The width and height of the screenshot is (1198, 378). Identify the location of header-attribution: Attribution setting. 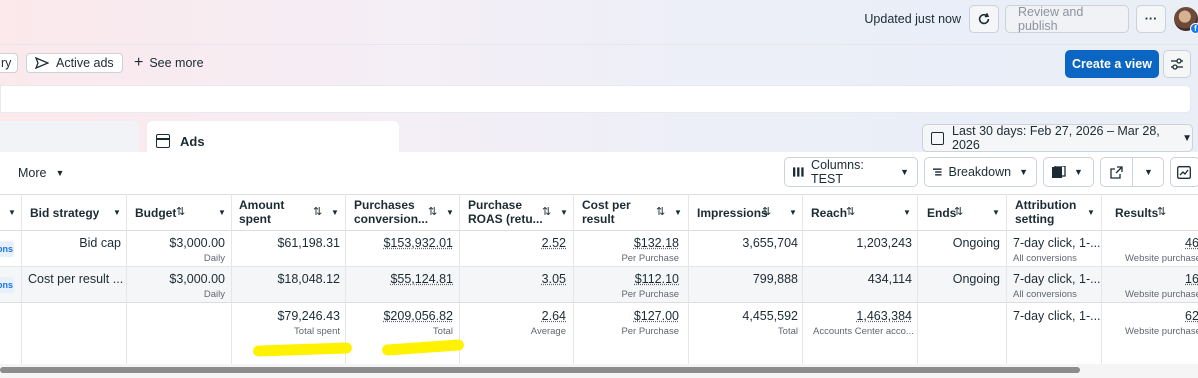
(1045, 212).